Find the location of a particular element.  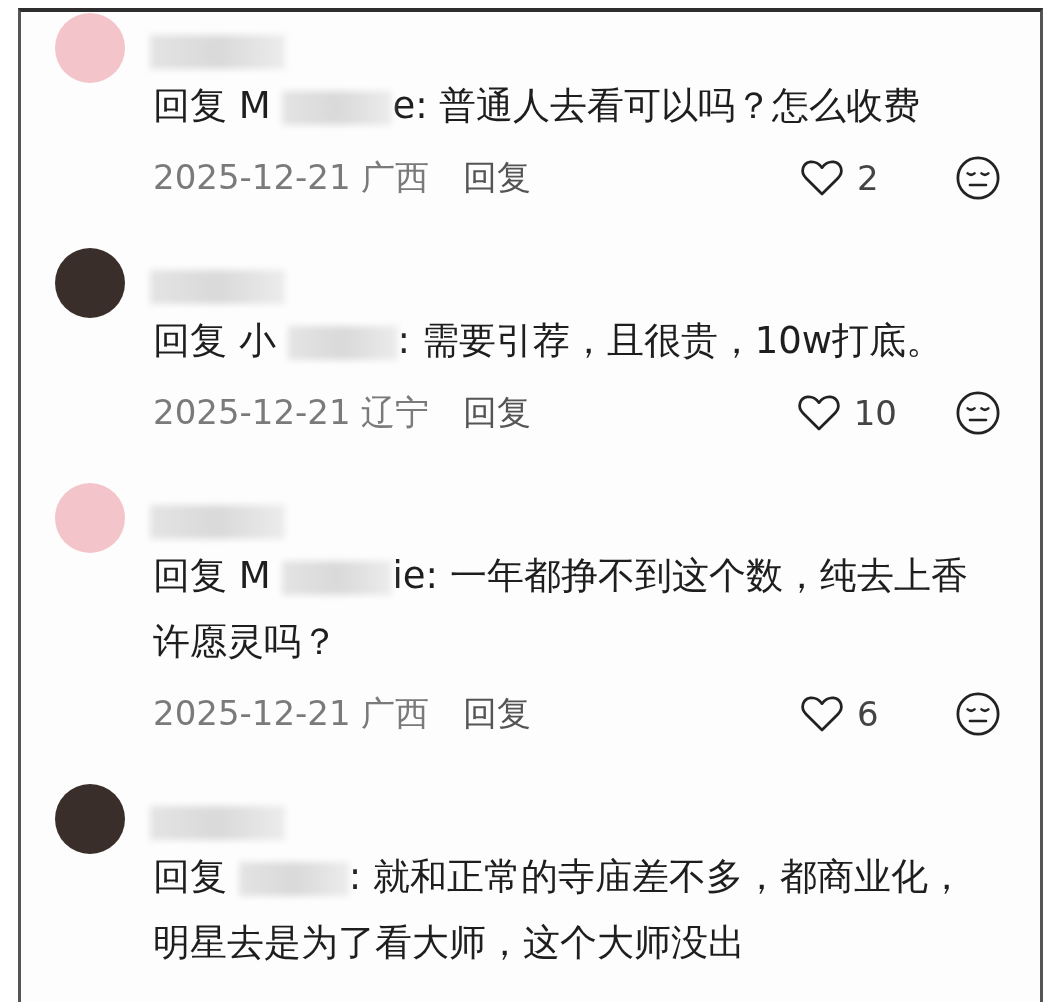

like-count: 10 is located at coordinates (875, 413).